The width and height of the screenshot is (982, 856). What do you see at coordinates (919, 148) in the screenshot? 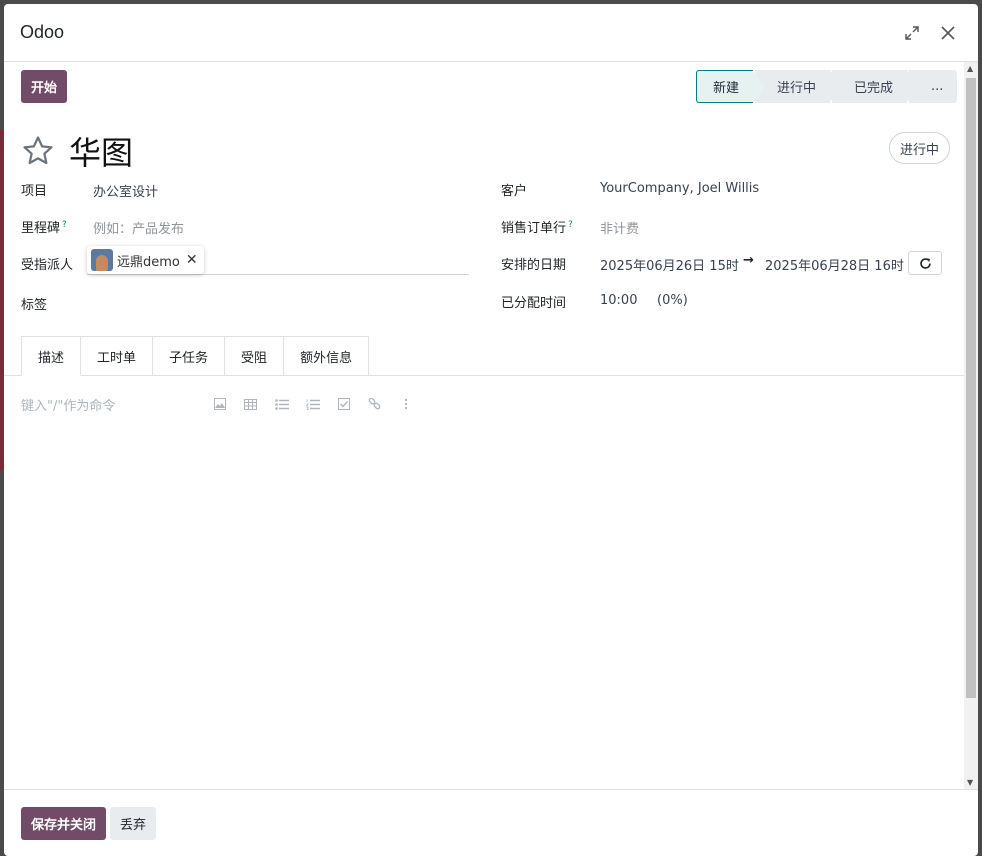
I see `task-state-button: 进行中` at bounding box center [919, 148].